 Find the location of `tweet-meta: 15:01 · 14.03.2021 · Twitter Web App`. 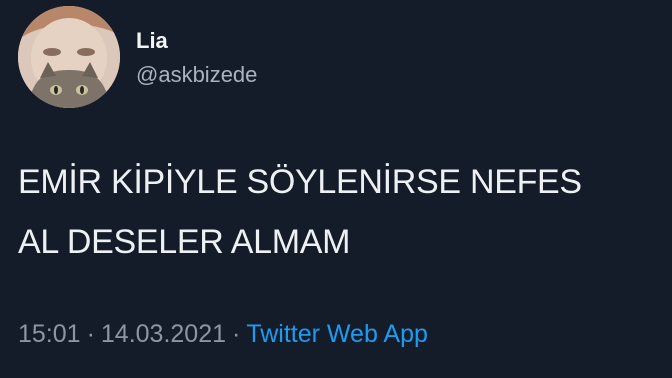

tweet-meta: 15:01 · 14.03.2021 · Twitter Web App is located at coordinates (223, 334).